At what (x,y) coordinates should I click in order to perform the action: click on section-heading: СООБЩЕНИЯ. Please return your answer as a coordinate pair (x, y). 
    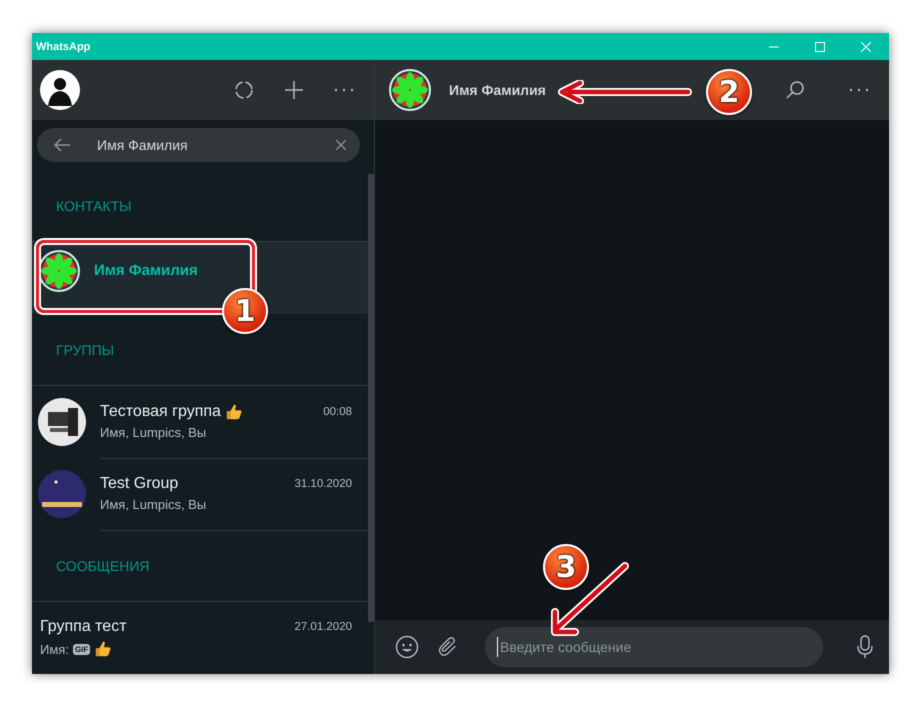
    Looking at the image, I should click on (103, 566).